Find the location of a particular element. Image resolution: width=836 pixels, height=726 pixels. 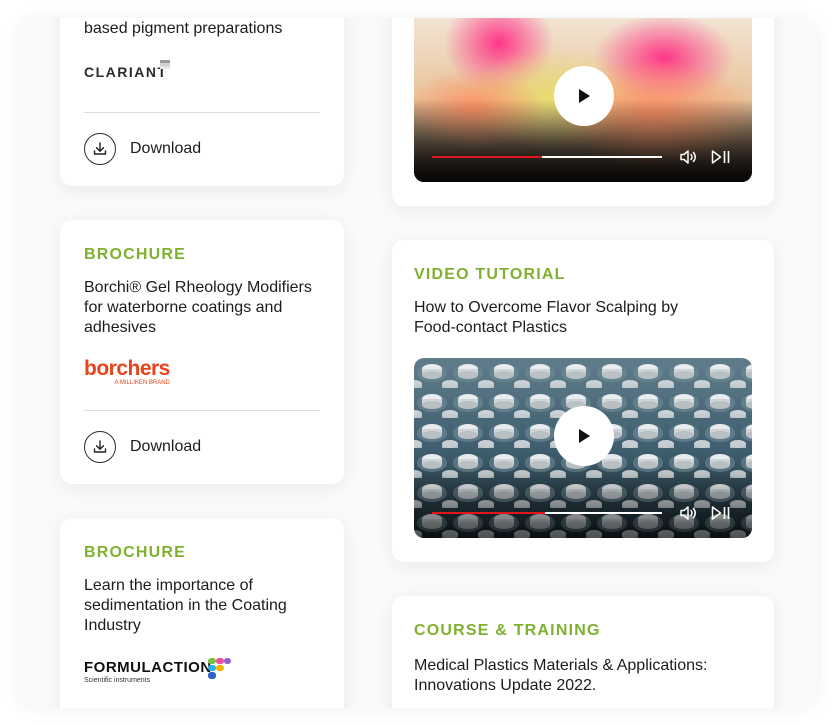

clariant-logo-text: CLARIANT is located at coordinates (126, 72).